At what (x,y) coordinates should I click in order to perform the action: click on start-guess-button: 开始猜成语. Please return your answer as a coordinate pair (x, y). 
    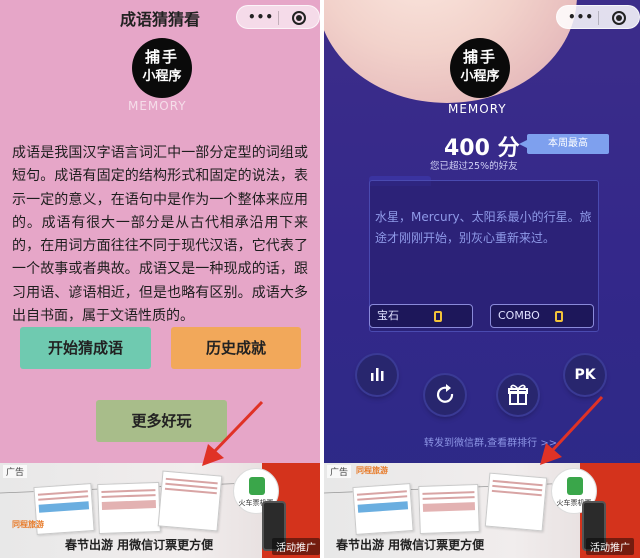
    Looking at the image, I should click on (85, 348).